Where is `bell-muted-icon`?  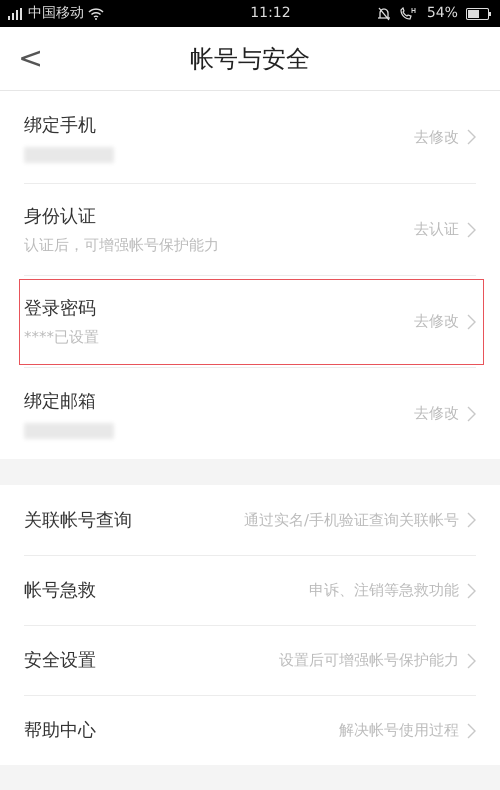 bell-muted-icon is located at coordinates (383, 13).